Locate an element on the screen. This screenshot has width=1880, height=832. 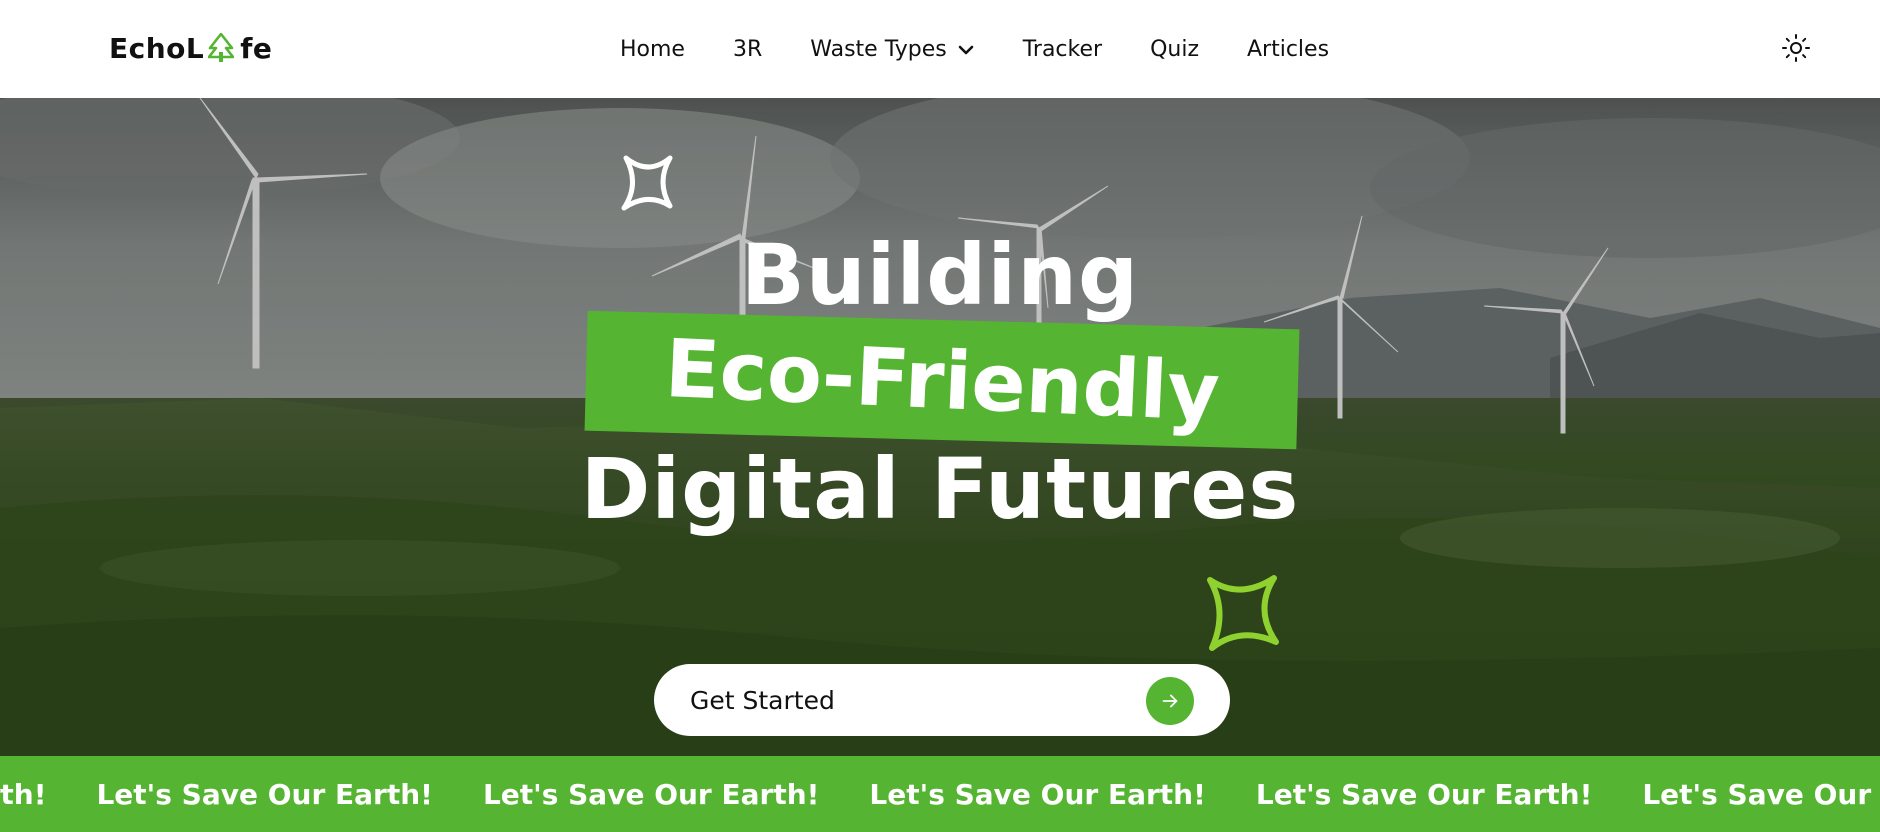
headline-line-3: Digital Futures is located at coordinates (940, 489).